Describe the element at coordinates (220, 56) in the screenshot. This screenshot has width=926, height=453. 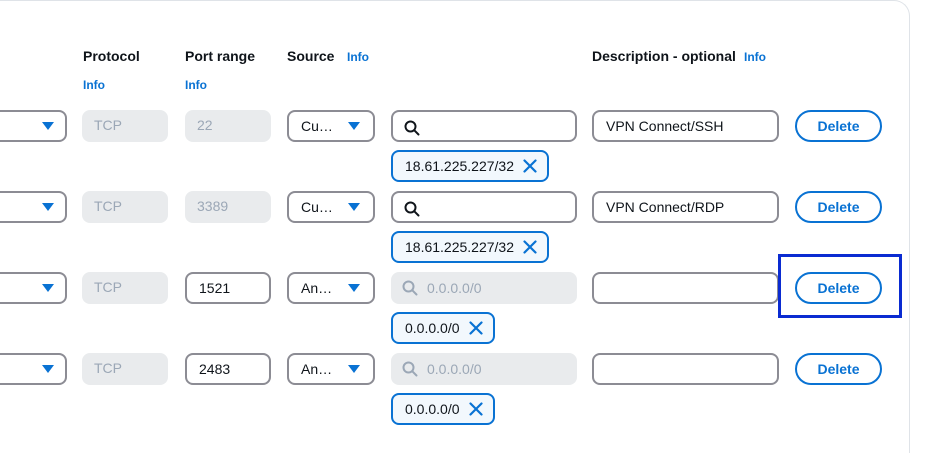
I see `header-port-range: Port range` at that location.